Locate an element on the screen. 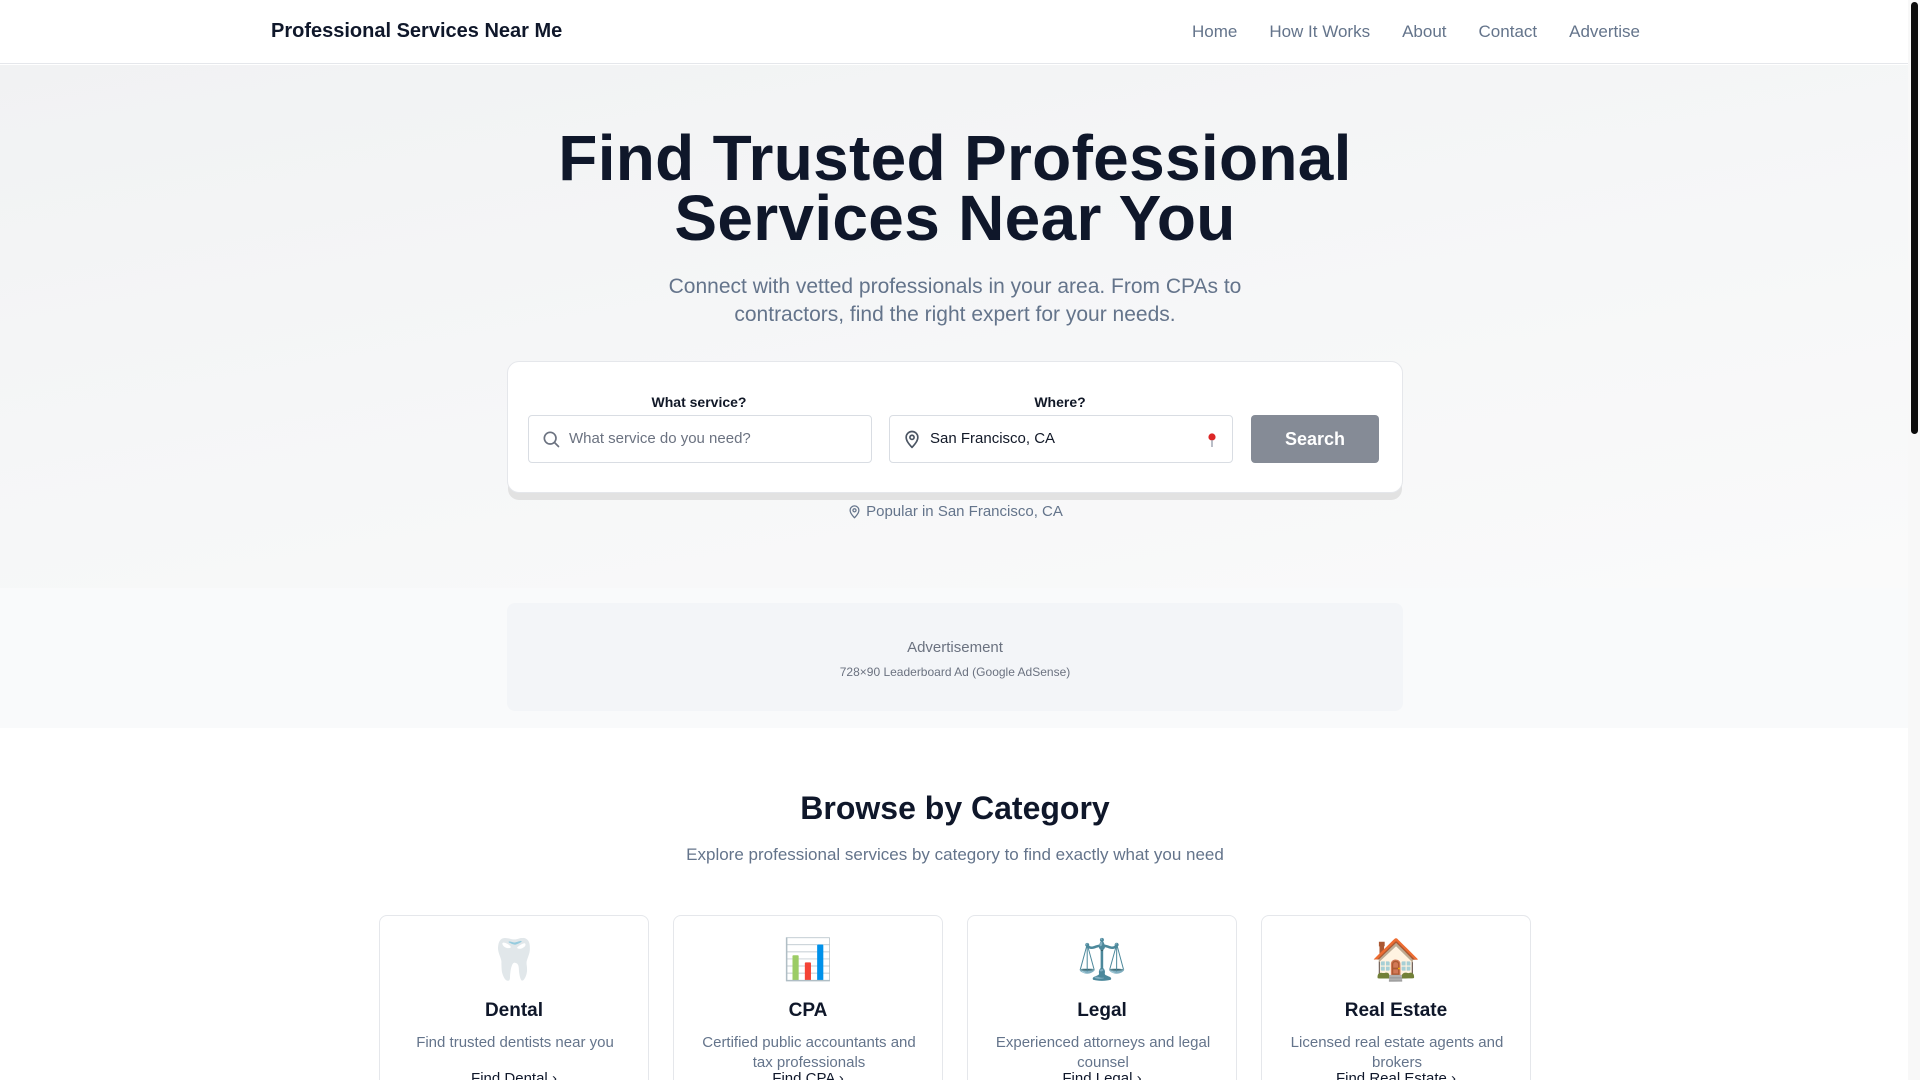 Image resolution: width=1920 pixels, height=1080 pixels. categories-title: Browse by Category is located at coordinates (955, 808).